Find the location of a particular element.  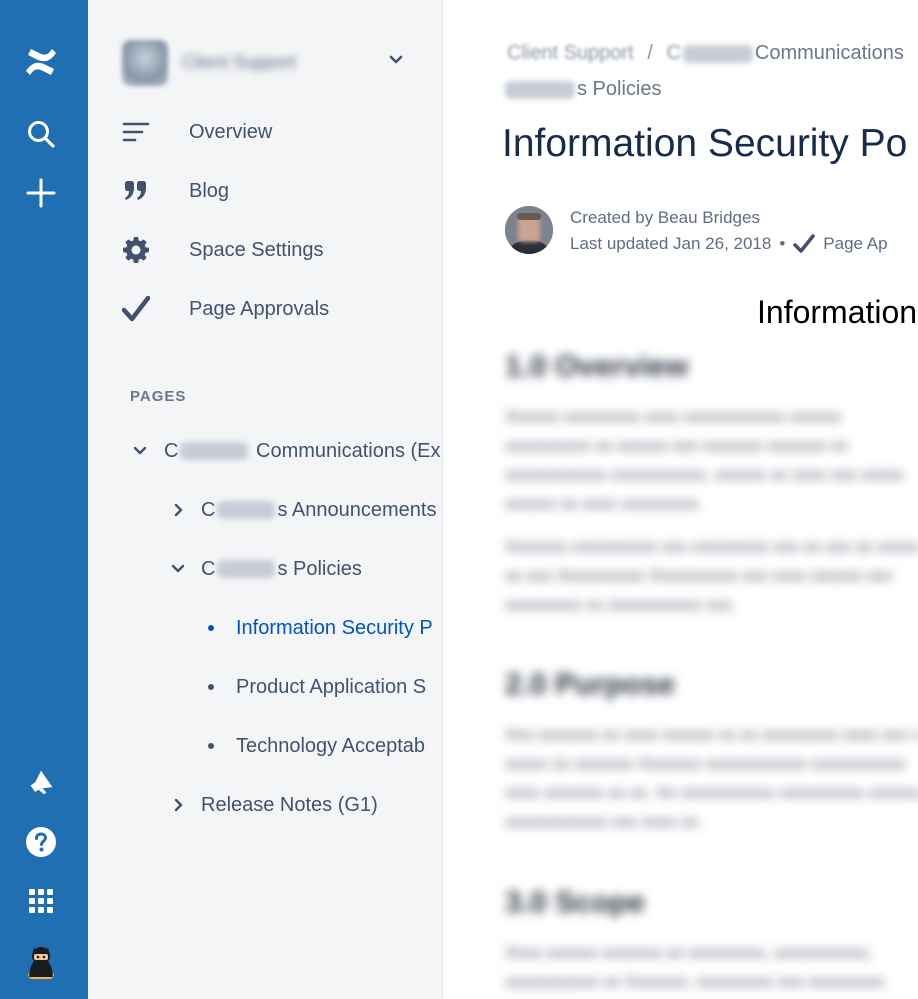

sidebar-item-blog: Blog is located at coordinates (272, 191).